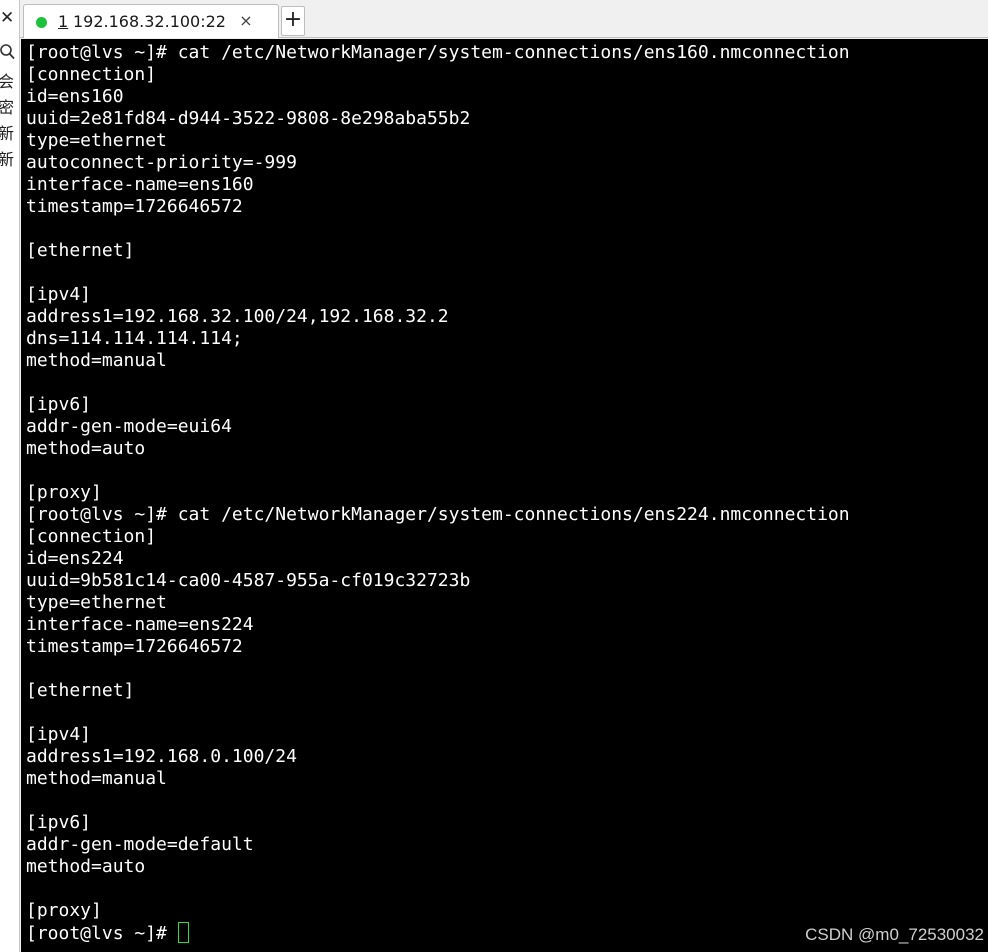  What do you see at coordinates (9, 52) in the screenshot?
I see `search-icon` at bounding box center [9, 52].